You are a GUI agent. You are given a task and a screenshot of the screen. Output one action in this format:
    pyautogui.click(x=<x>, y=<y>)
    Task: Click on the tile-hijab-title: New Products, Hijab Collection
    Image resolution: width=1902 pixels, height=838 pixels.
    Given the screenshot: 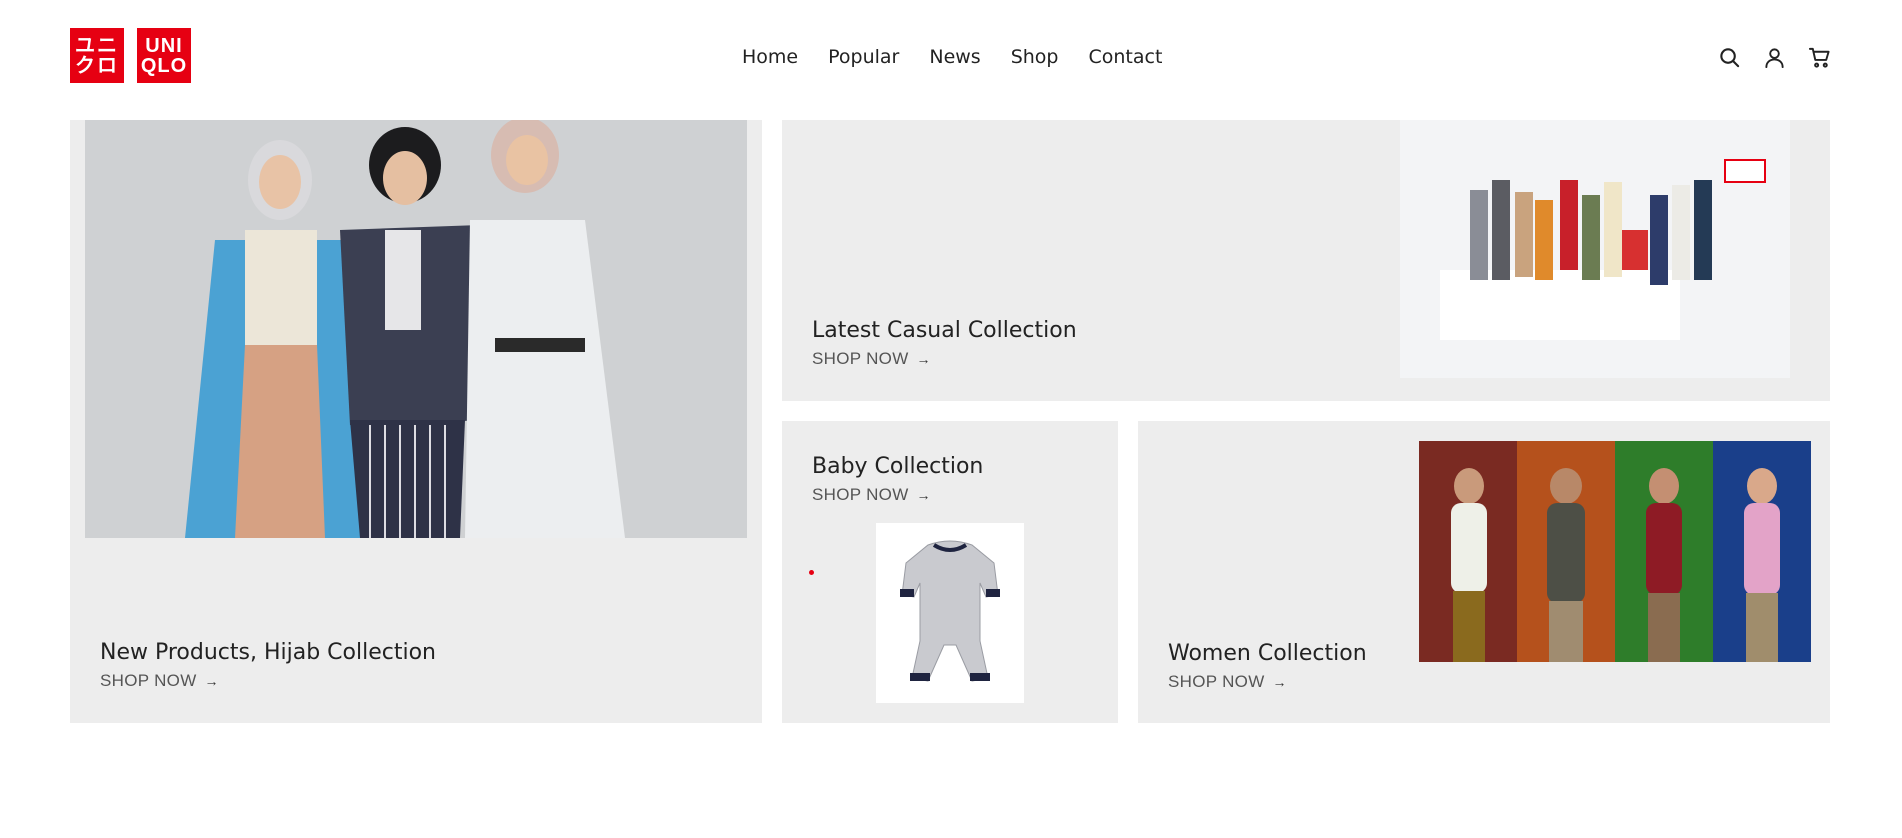 What is the action you would take?
    pyautogui.click(x=268, y=652)
    